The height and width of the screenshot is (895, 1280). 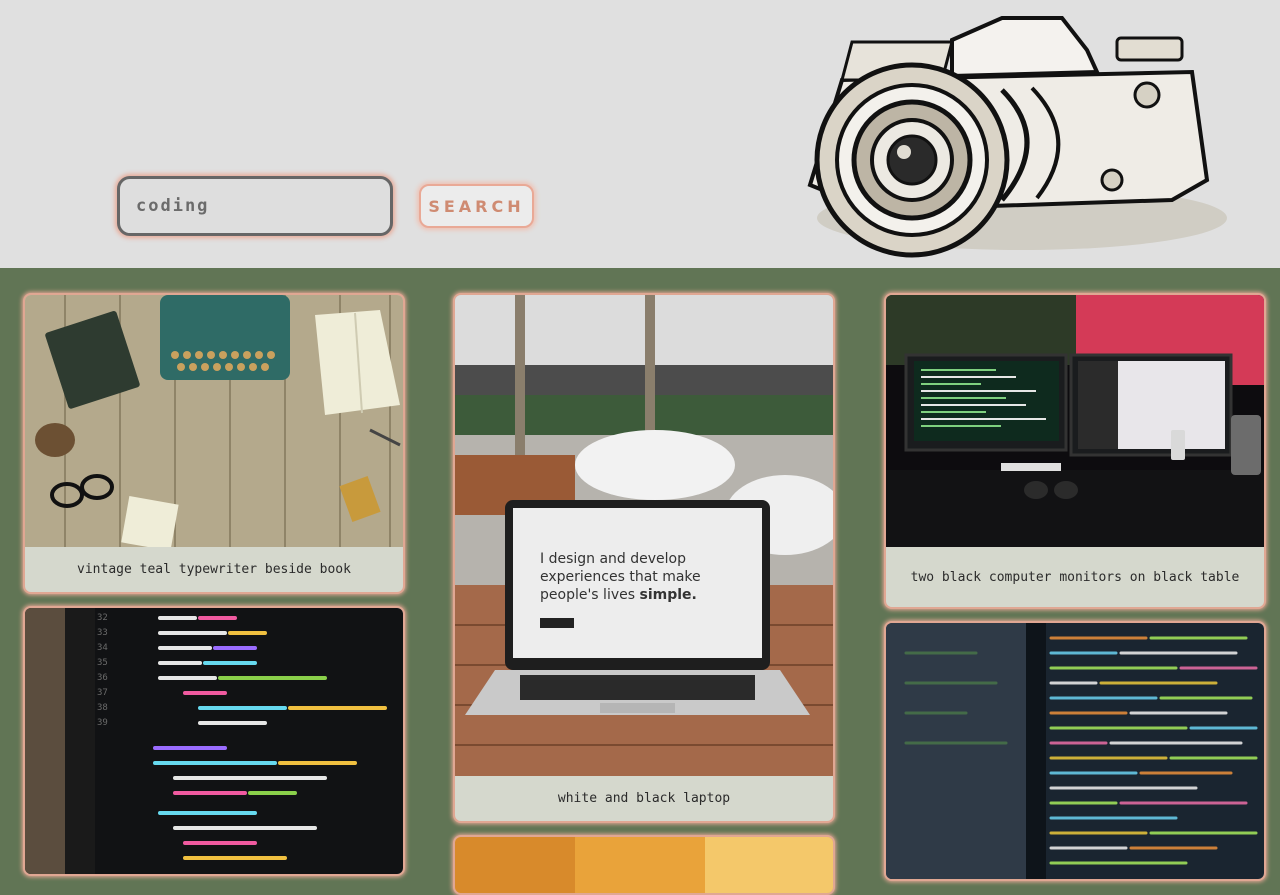 What do you see at coordinates (102, 693) in the screenshot?
I see `svg-text: 37` at bounding box center [102, 693].